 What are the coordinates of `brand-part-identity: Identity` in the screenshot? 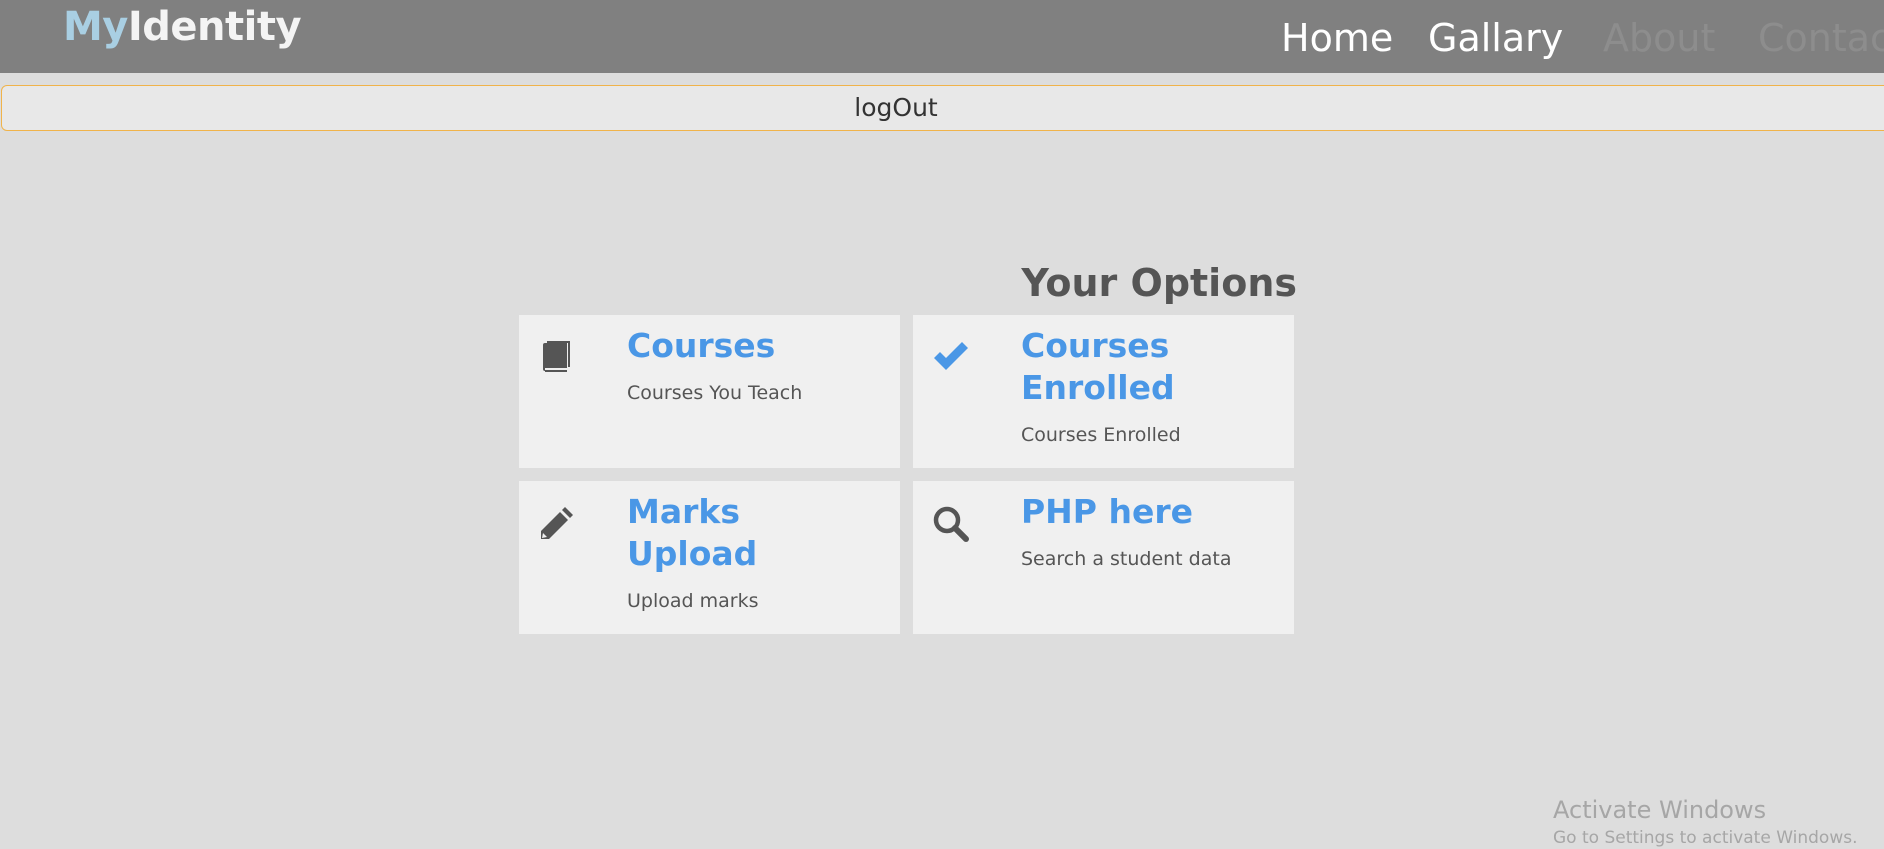 It's located at (214, 27).